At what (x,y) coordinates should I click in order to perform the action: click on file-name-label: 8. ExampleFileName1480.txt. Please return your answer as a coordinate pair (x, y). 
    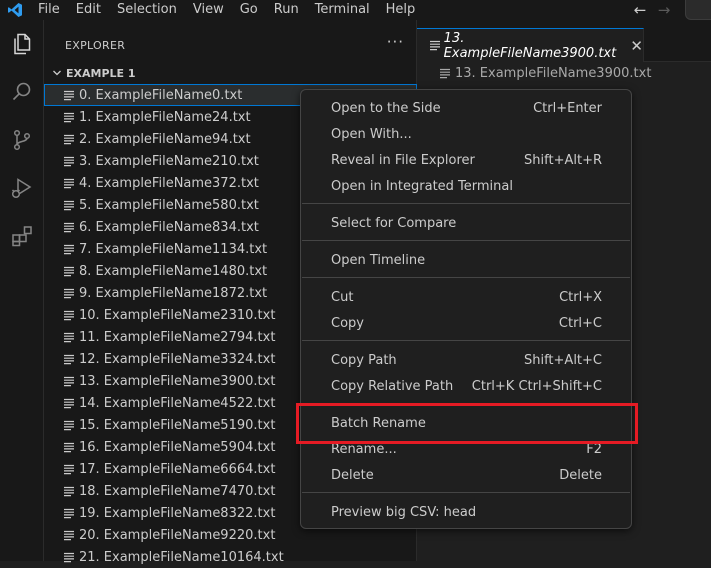
    Looking at the image, I should click on (173, 271).